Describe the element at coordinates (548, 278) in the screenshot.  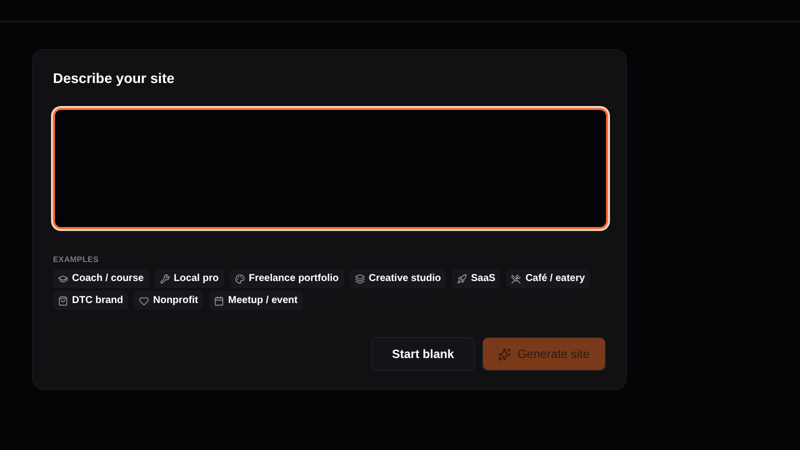
I see `example-chip: Café / eatery` at that location.